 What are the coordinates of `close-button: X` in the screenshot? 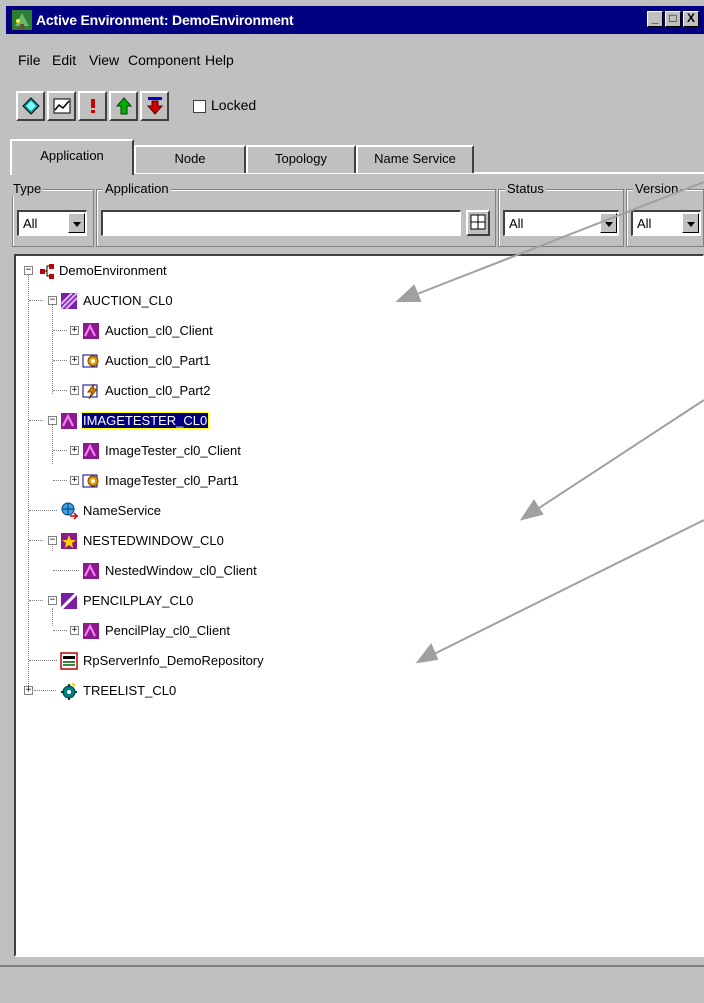 It's located at (691, 19).